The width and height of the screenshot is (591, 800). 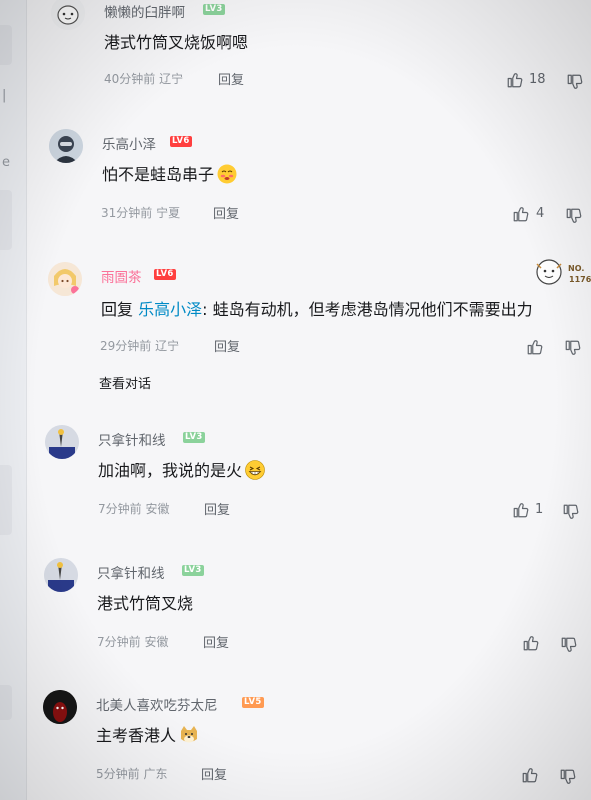 What do you see at coordinates (181, 469) in the screenshot?
I see `comment-text: 加油啊，我说的是火` at bounding box center [181, 469].